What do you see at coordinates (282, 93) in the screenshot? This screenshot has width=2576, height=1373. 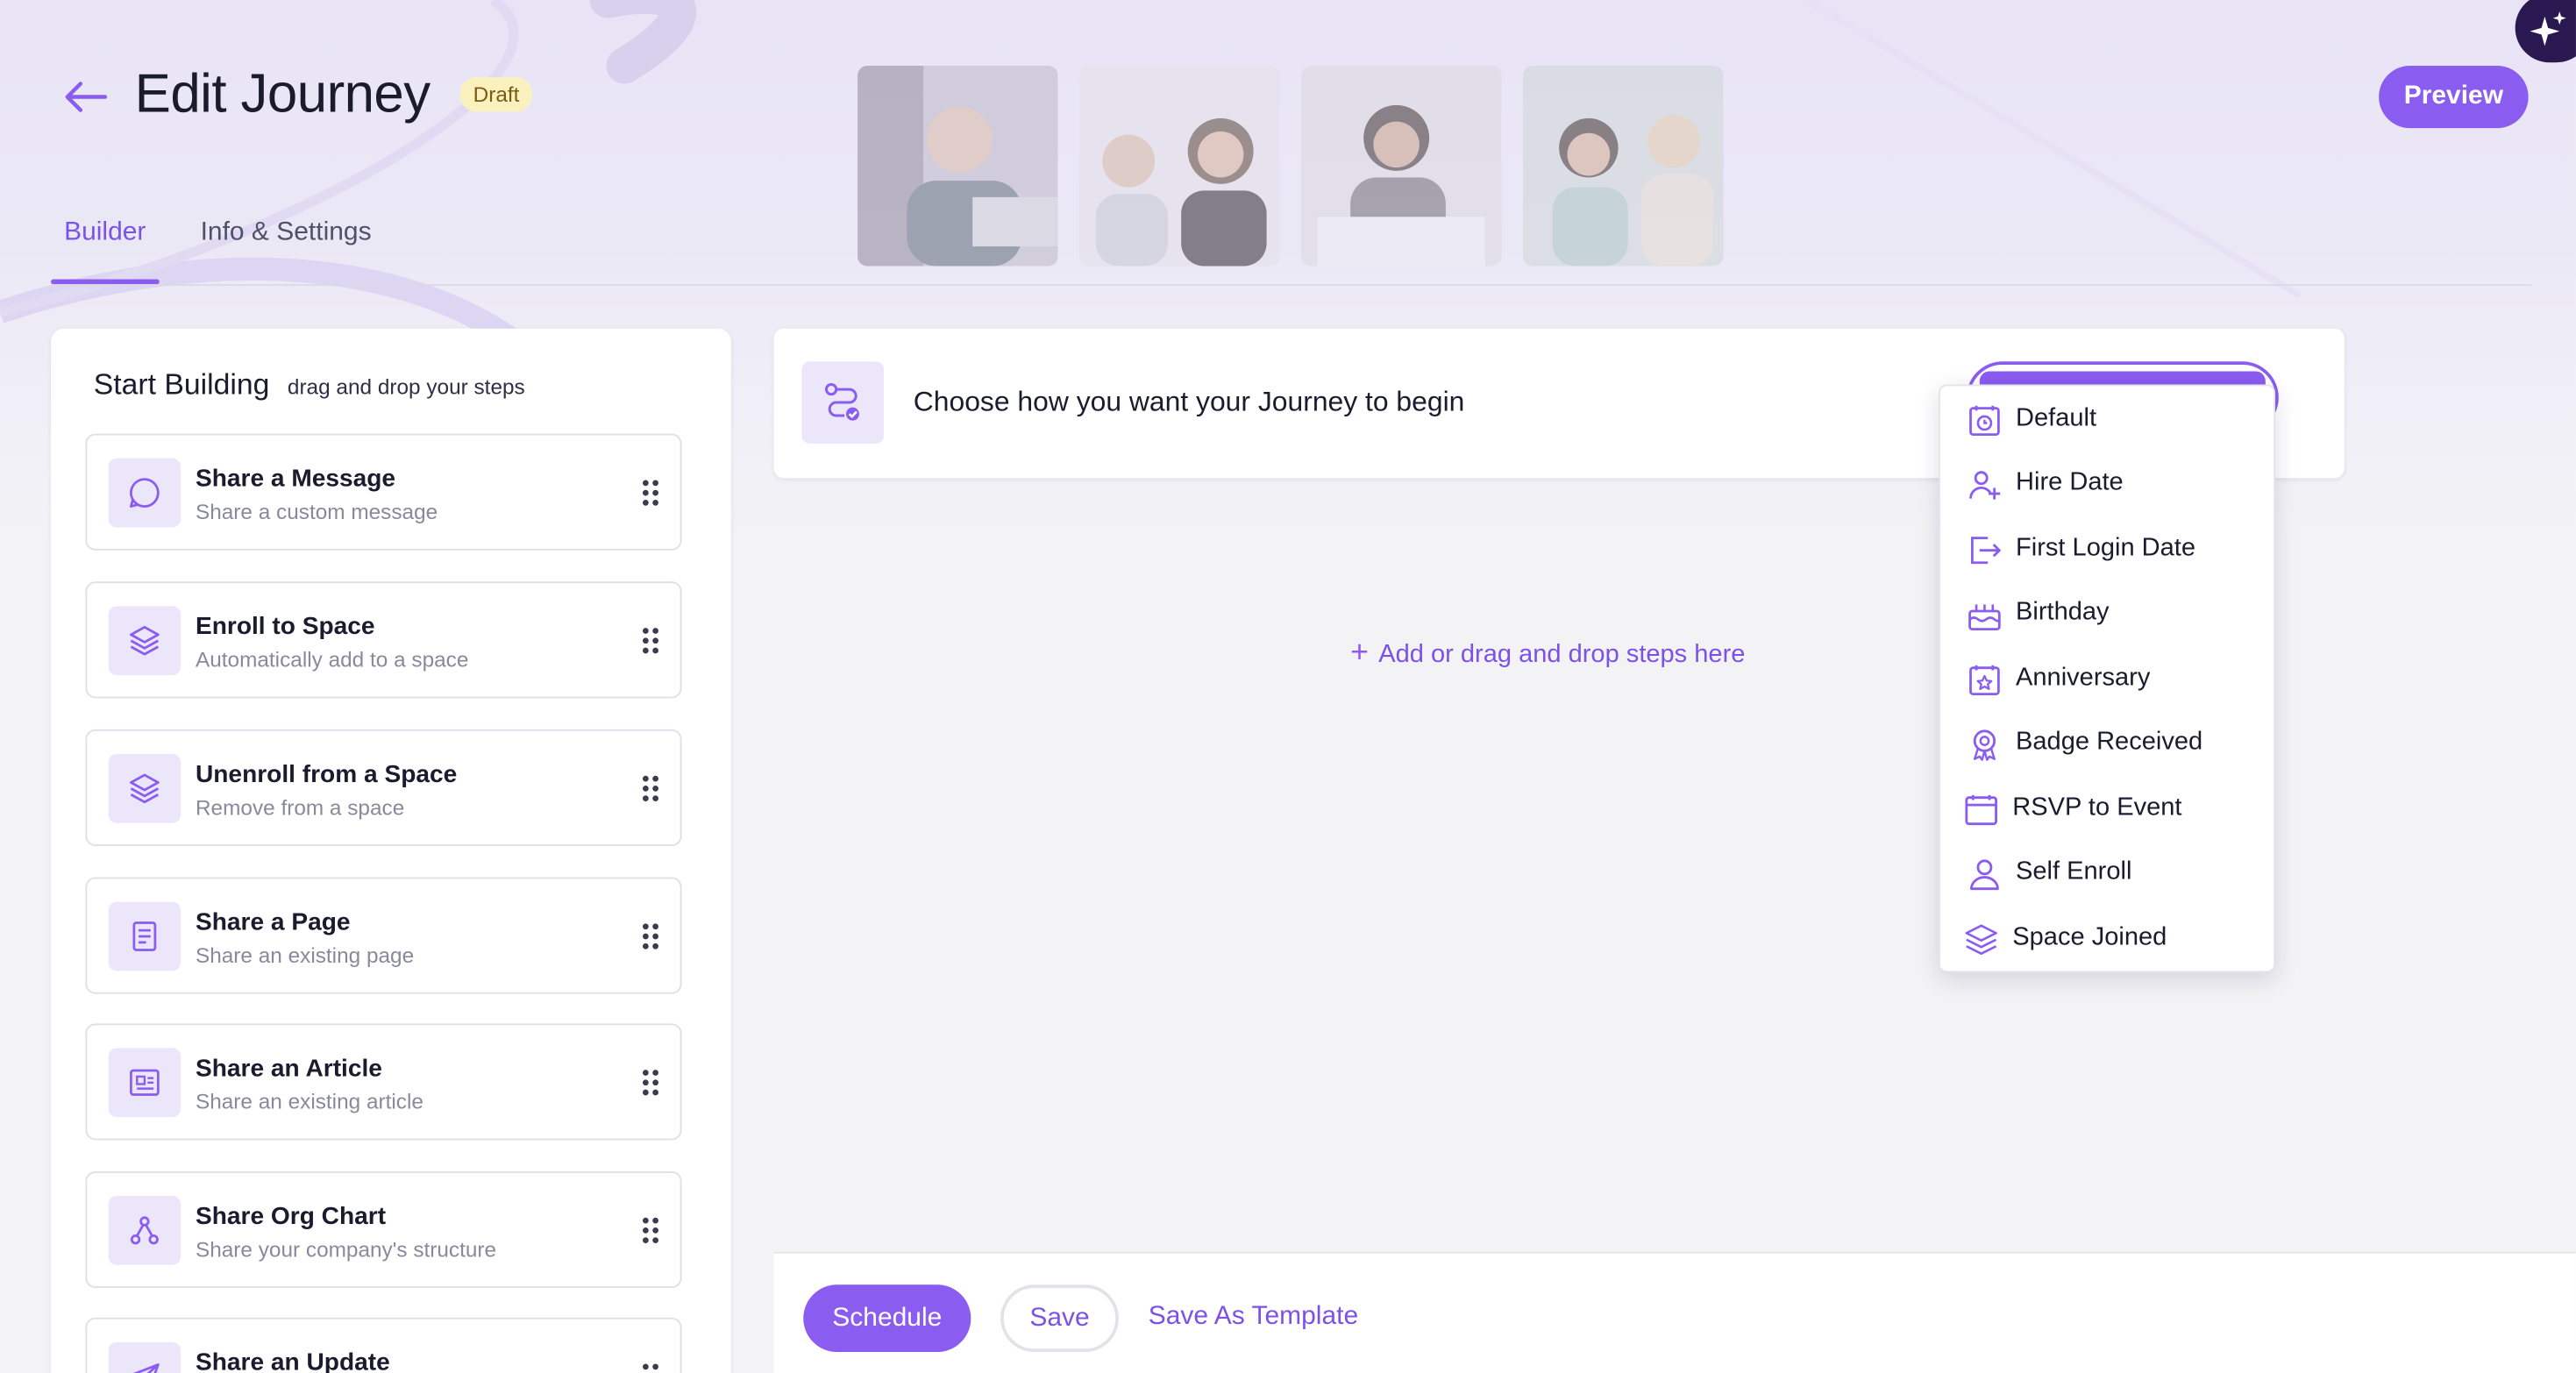 I see `page-title: Edit Journey` at bounding box center [282, 93].